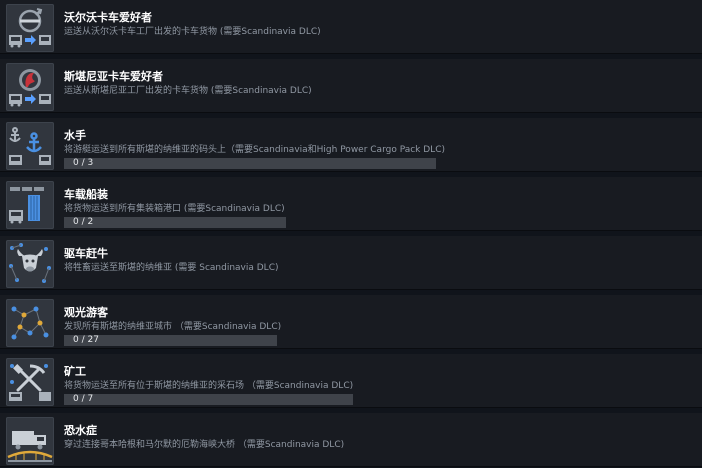  Describe the element at coordinates (83, 222) in the screenshot. I see `progress-text: 0 / 2` at that location.